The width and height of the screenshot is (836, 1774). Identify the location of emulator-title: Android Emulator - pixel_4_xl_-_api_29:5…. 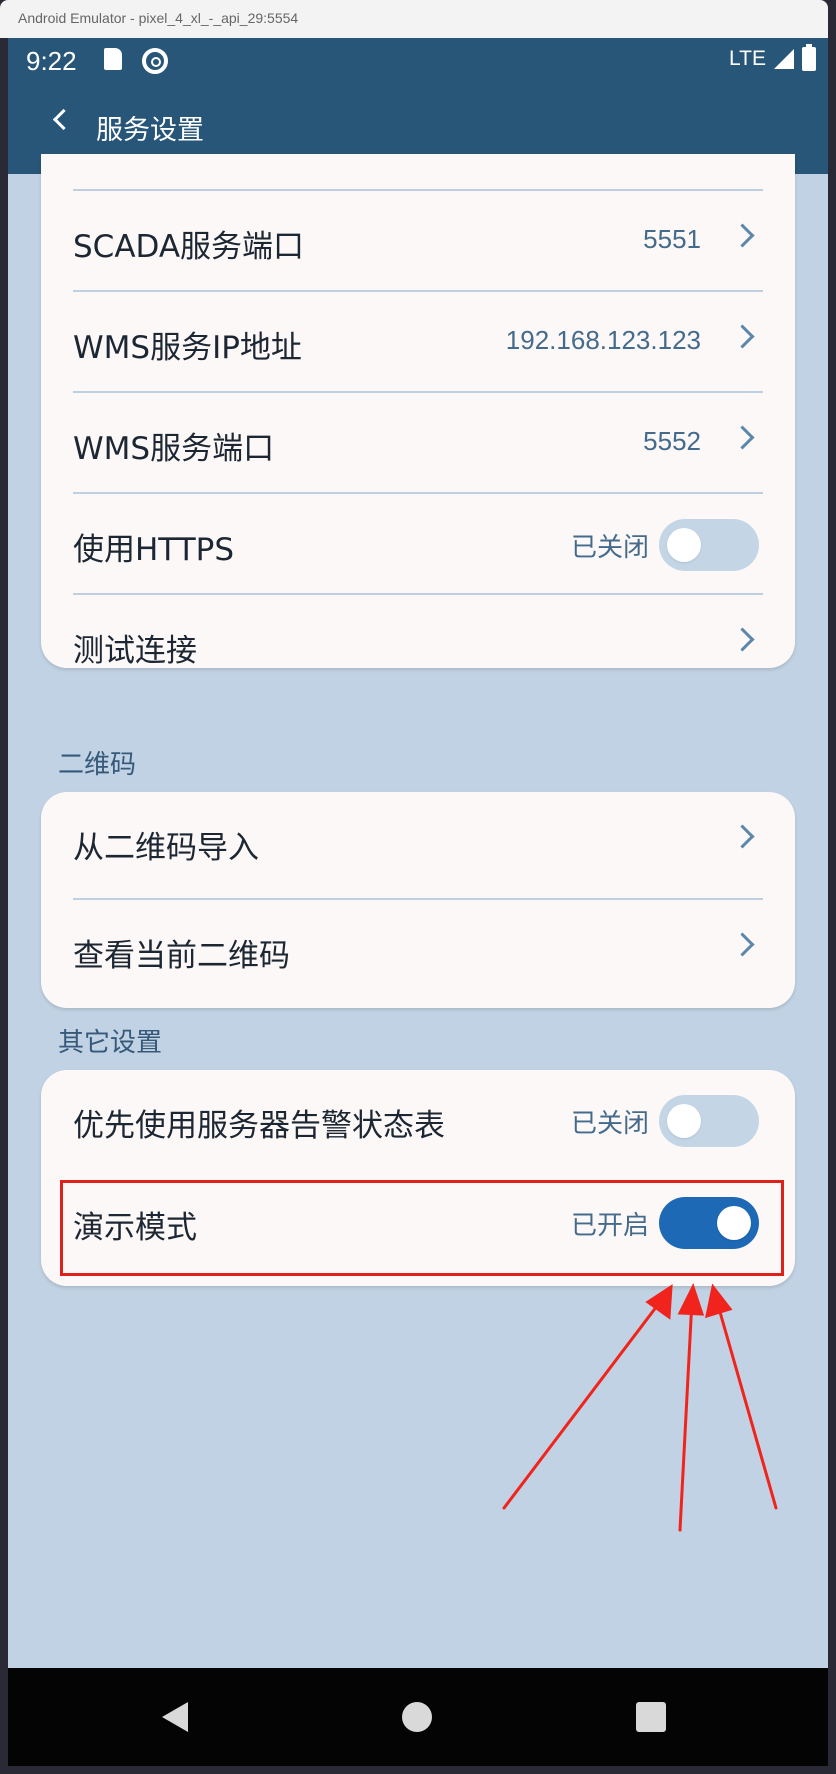
(158, 18).